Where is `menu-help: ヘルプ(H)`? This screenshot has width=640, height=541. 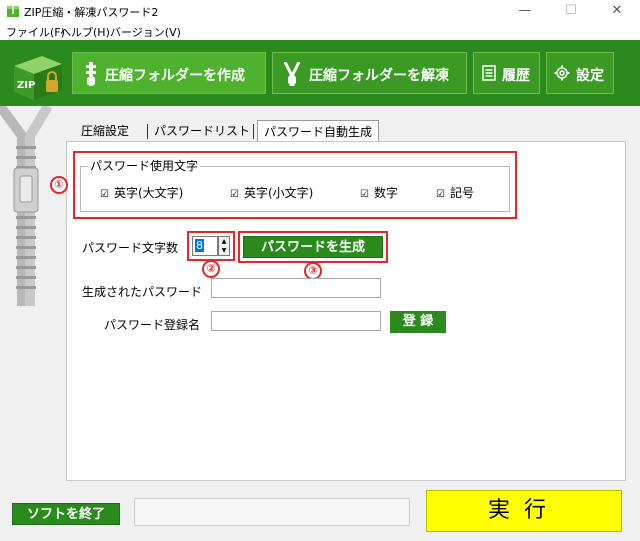
menu-help: ヘルプ(H) is located at coordinates (85, 32).